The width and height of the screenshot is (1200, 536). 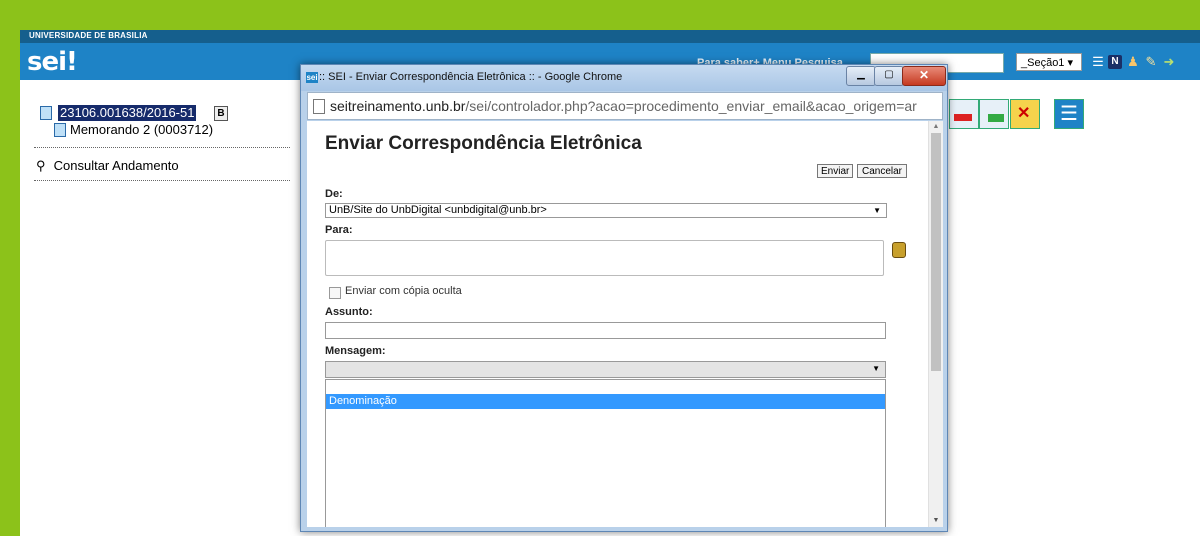 What do you see at coordinates (398, 106) in the screenshot?
I see `url-host: seitreinamento.unb.br` at bounding box center [398, 106].